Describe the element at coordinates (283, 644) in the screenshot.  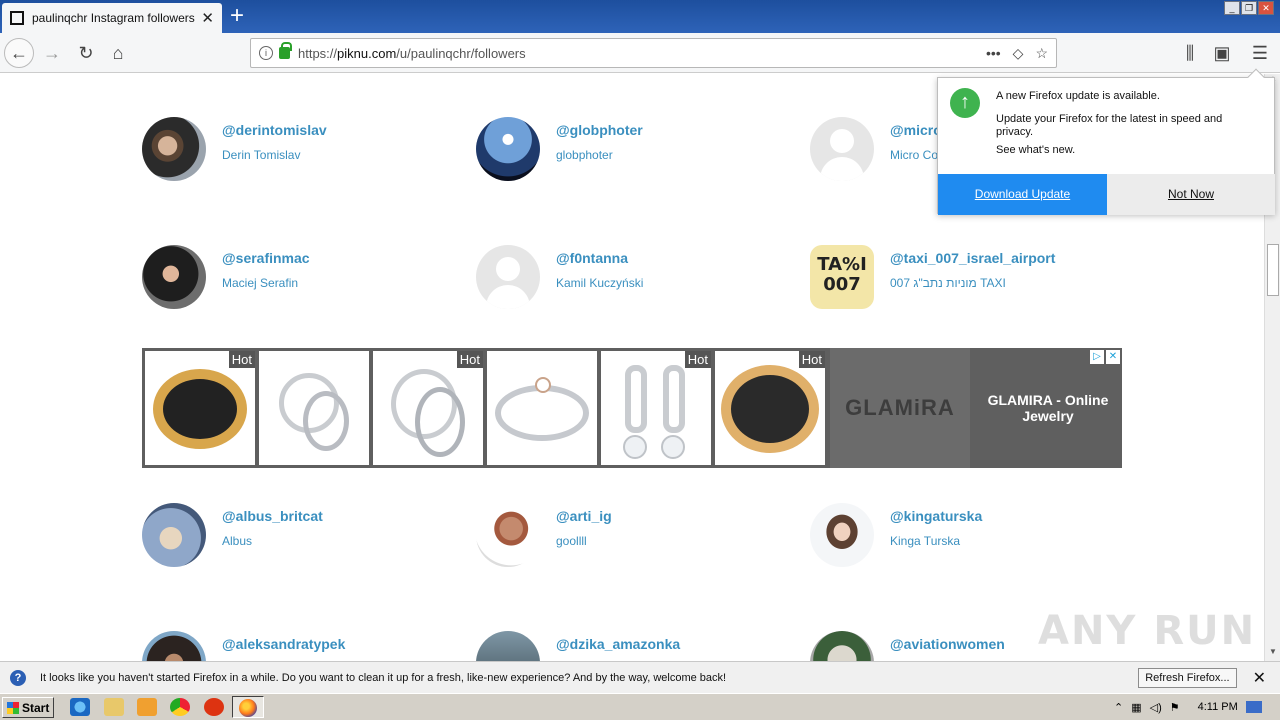
I see `follower-username: @aleksandratypek` at that location.